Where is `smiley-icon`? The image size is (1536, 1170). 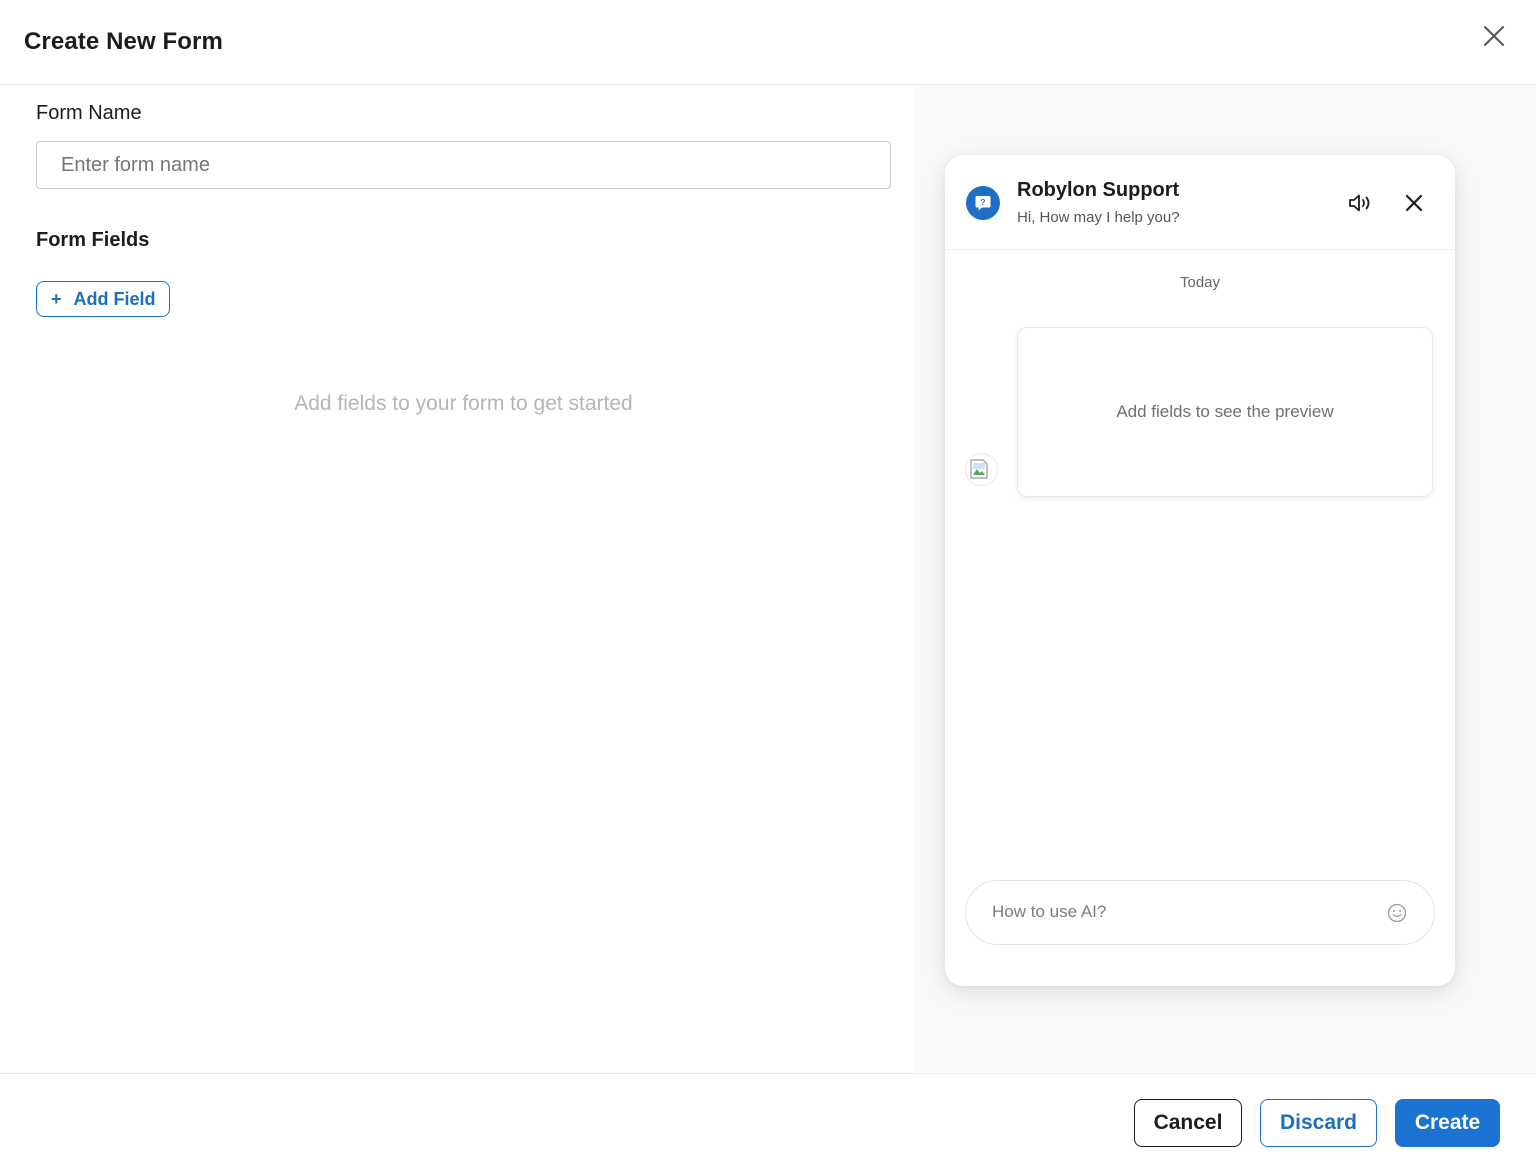 smiley-icon is located at coordinates (1397, 913).